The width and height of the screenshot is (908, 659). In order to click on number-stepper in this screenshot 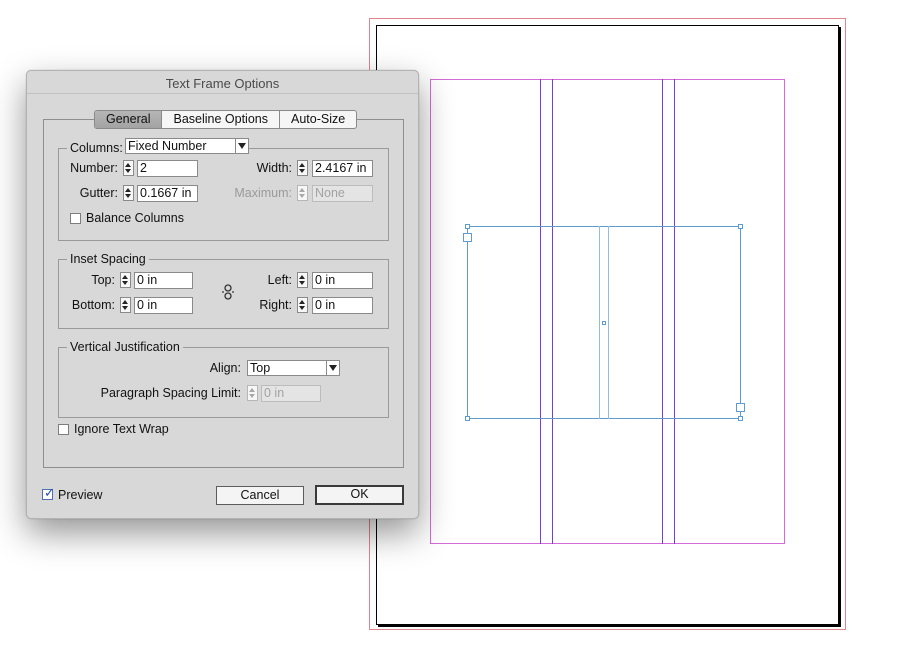, I will do `click(128, 168)`.